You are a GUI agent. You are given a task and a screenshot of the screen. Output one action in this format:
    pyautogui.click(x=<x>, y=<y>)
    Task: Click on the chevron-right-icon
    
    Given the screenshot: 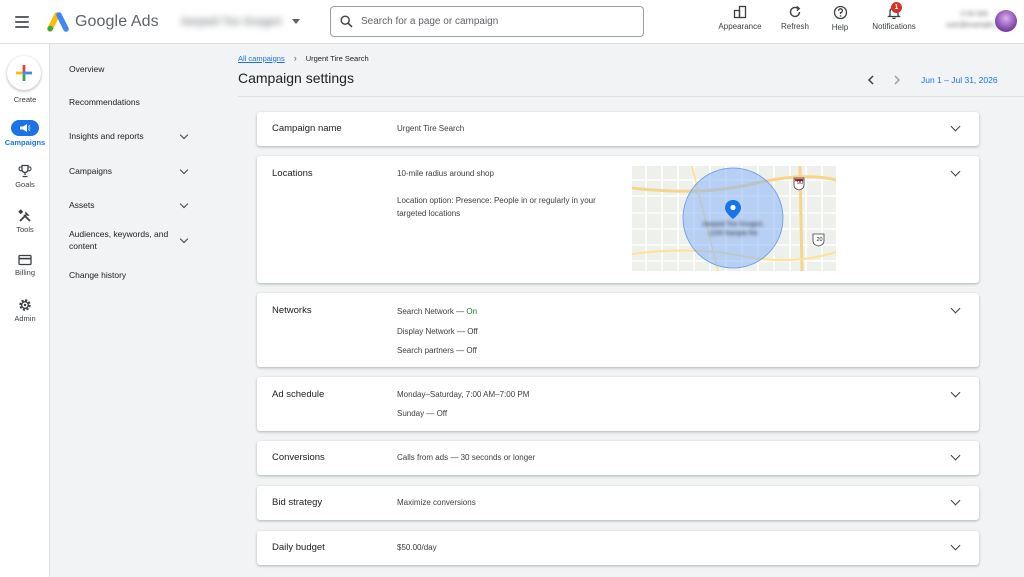 What is the action you would take?
    pyautogui.click(x=897, y=80)
    